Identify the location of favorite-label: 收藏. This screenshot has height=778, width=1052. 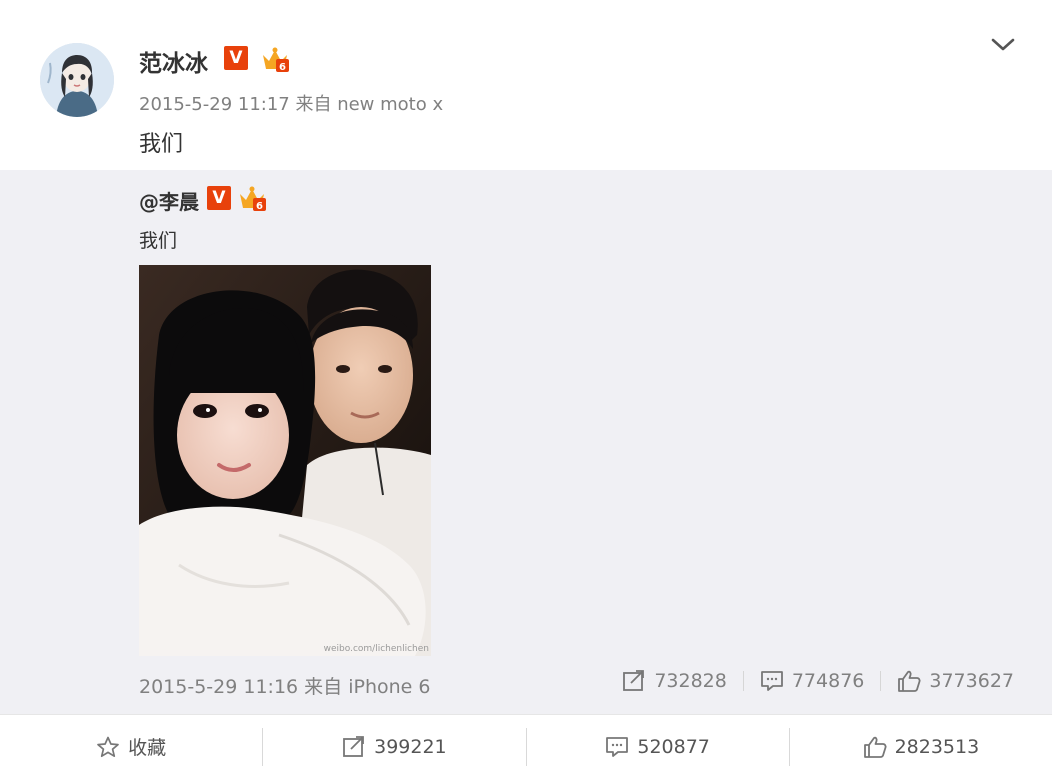
(147, 748).